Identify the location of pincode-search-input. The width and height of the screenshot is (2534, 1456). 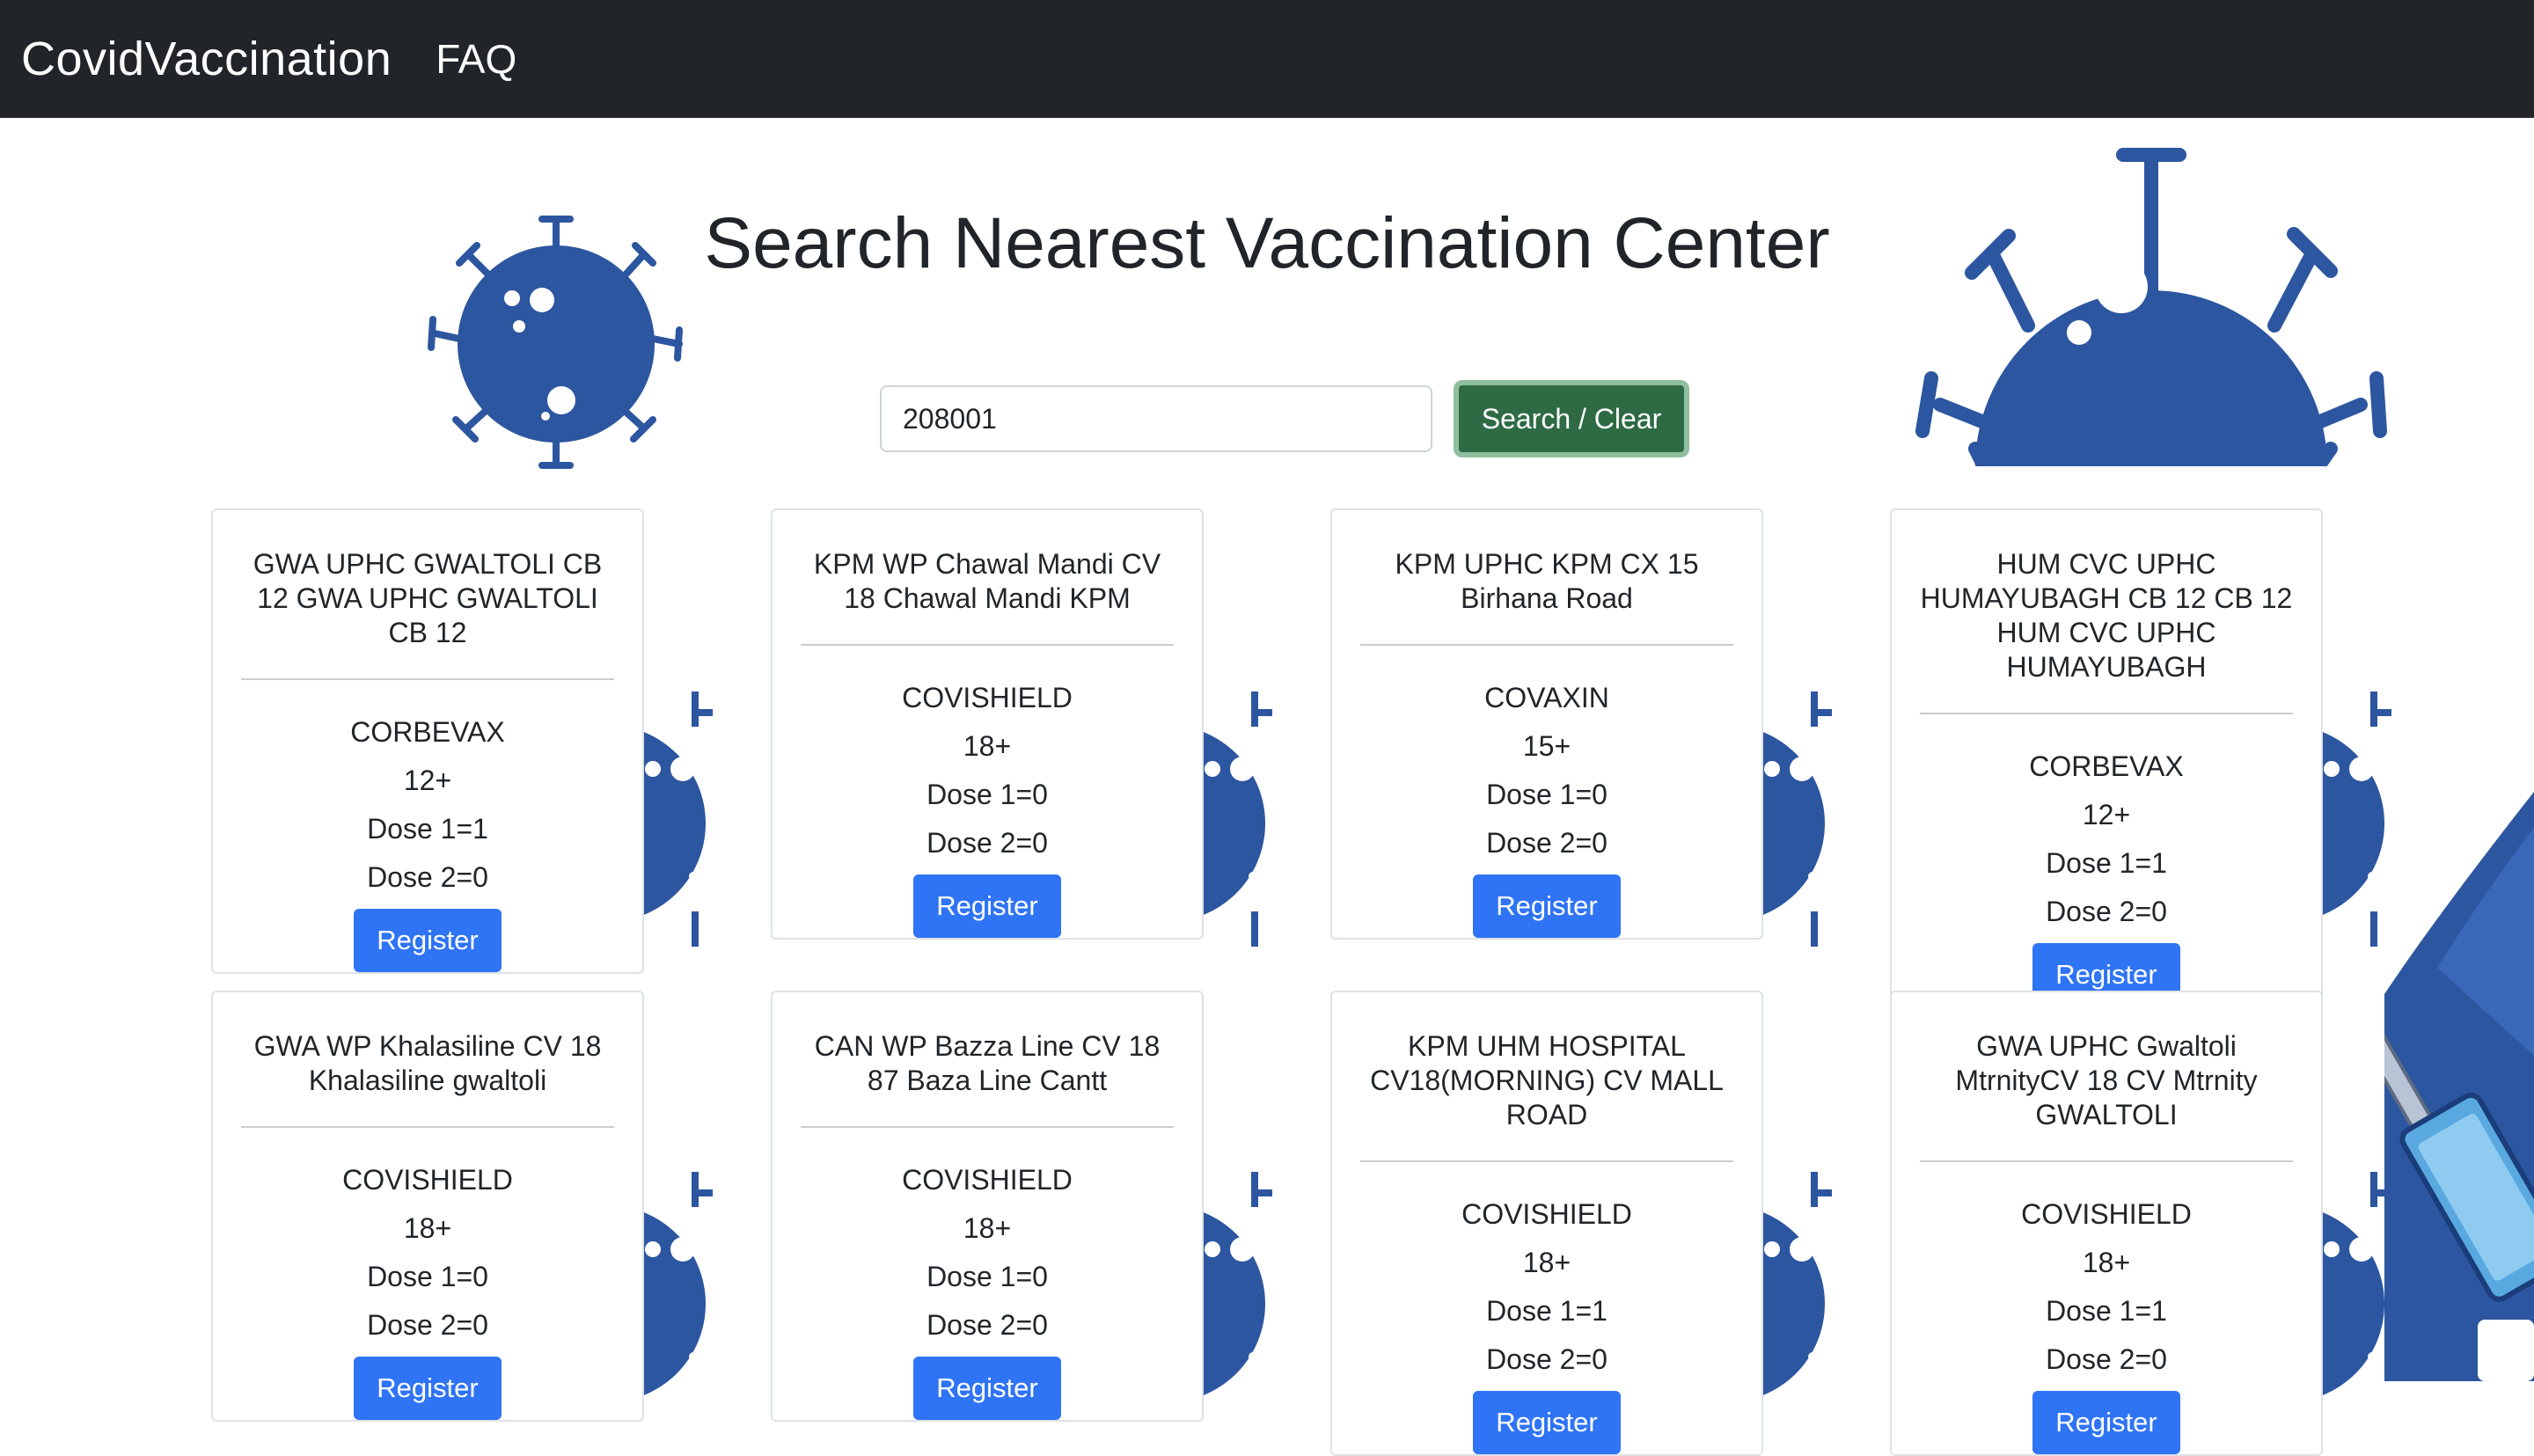
(1156, 418).